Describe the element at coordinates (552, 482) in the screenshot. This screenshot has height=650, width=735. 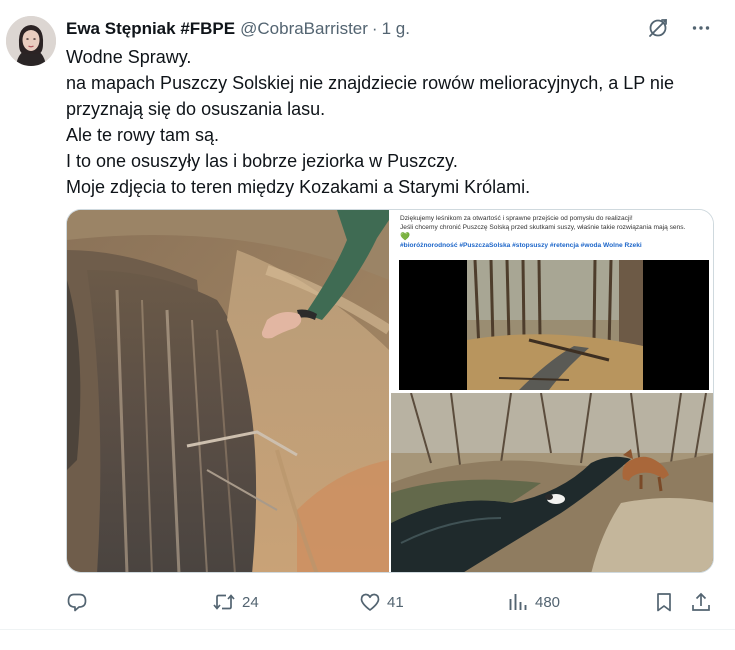
I see `photo-stream-dogs` at that location.